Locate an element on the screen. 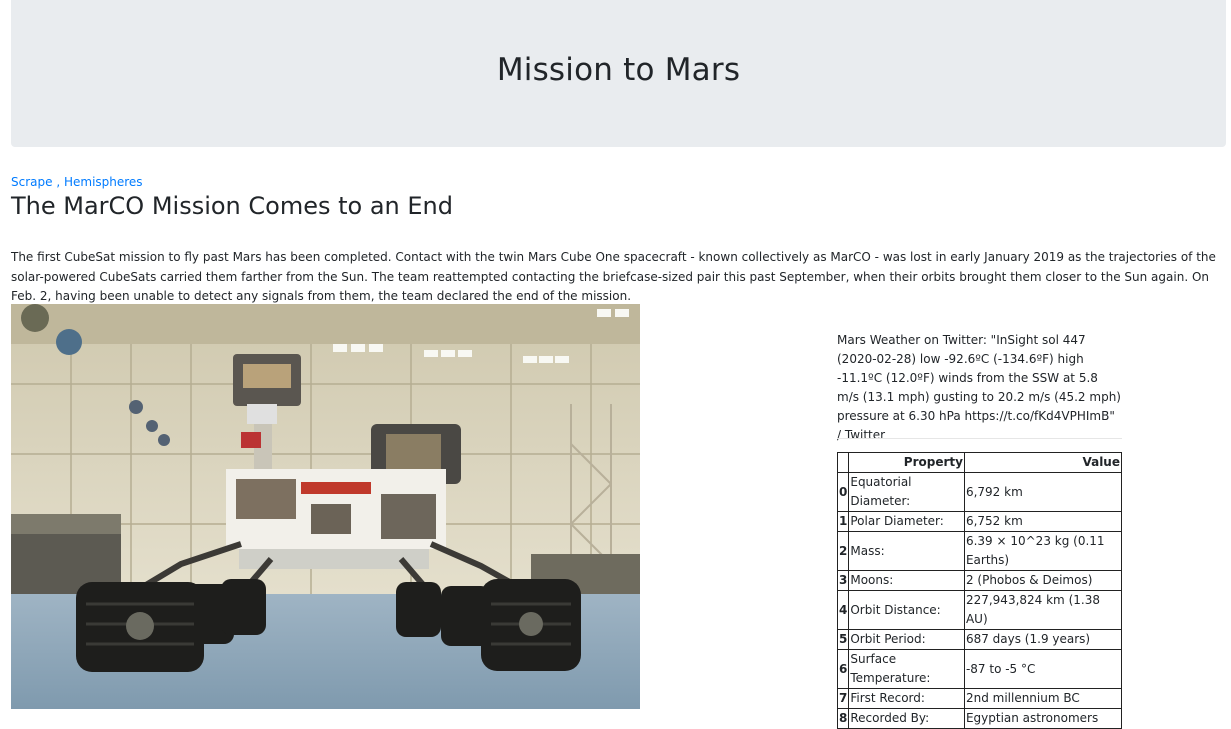 The height and width of the screenshot is (729, 1231). row-index: 6 is located at coordinates (843, 669).